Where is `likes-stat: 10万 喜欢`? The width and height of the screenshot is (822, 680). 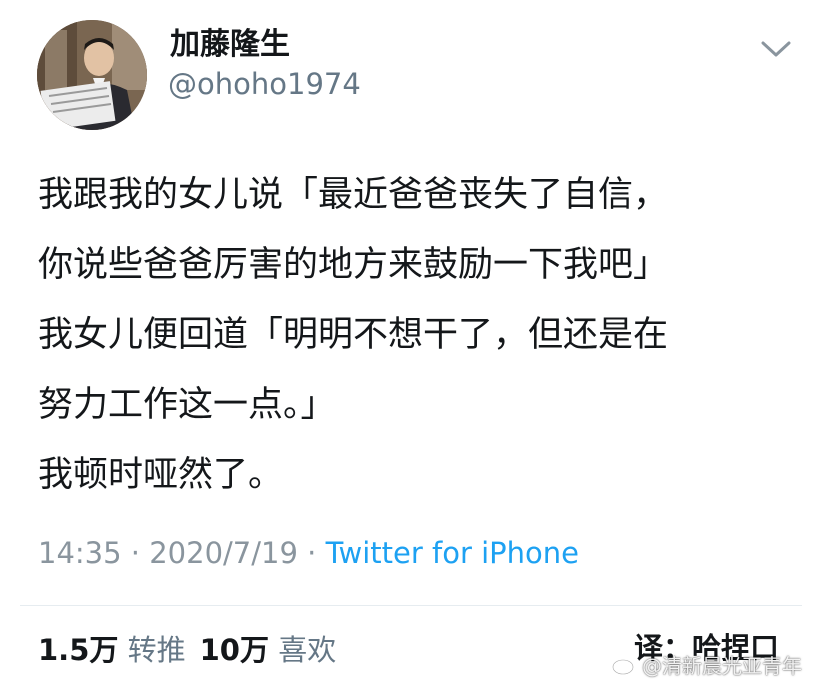
likes-stat: 10万 喜欢 is located at coordinates (268, 650).